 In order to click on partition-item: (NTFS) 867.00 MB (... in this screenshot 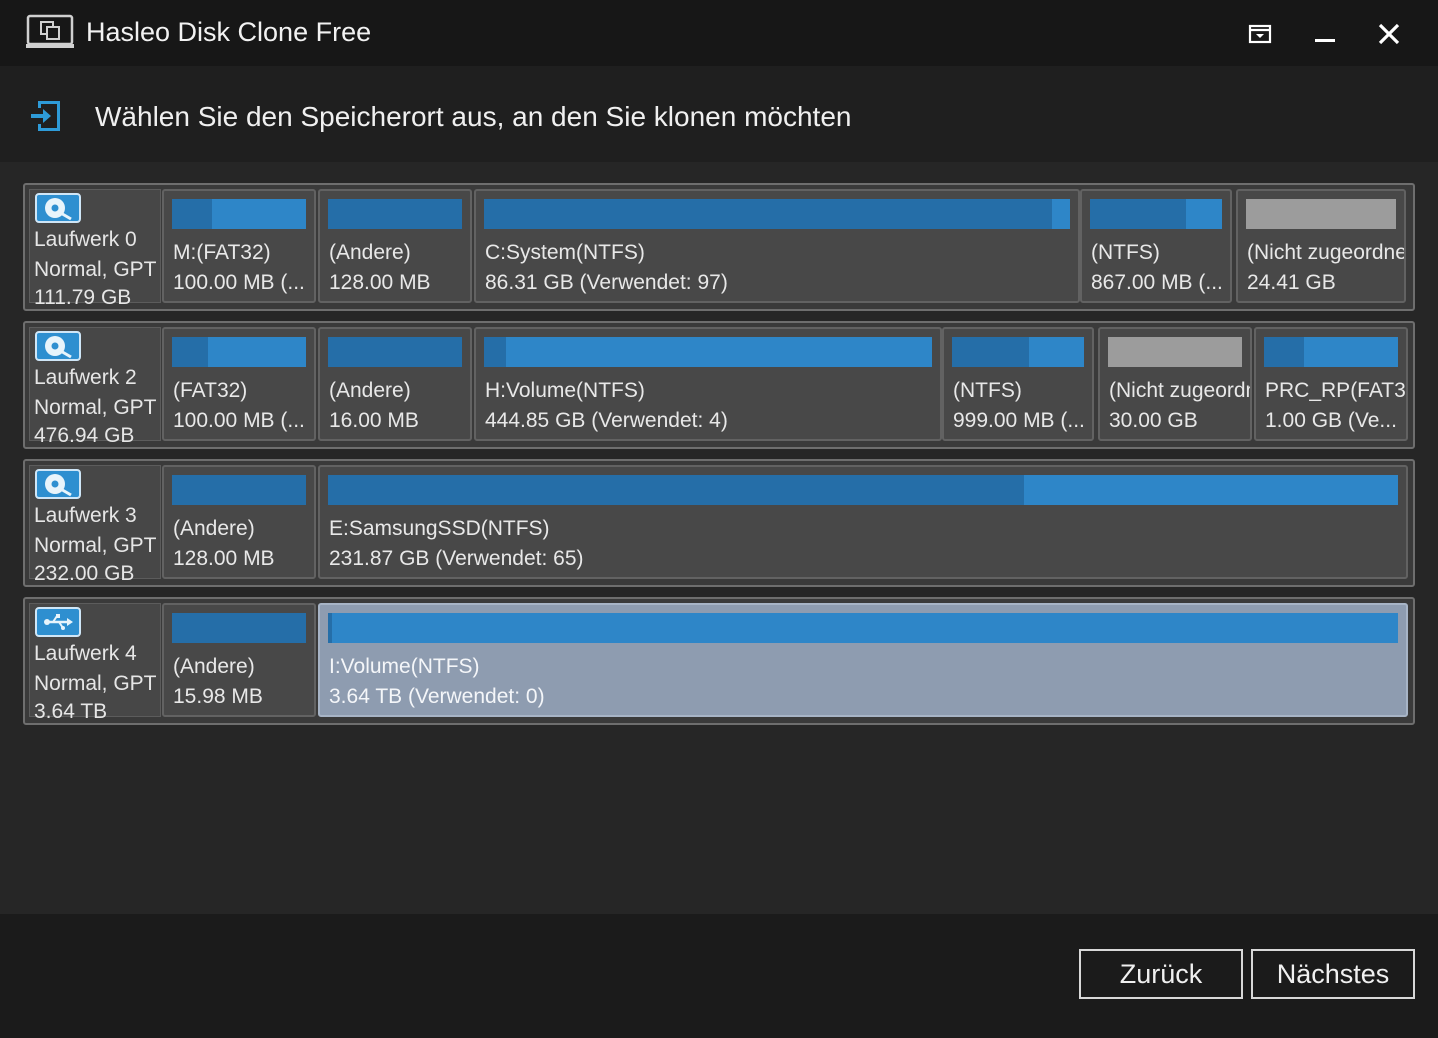, I will do `click(1156, 246)`.